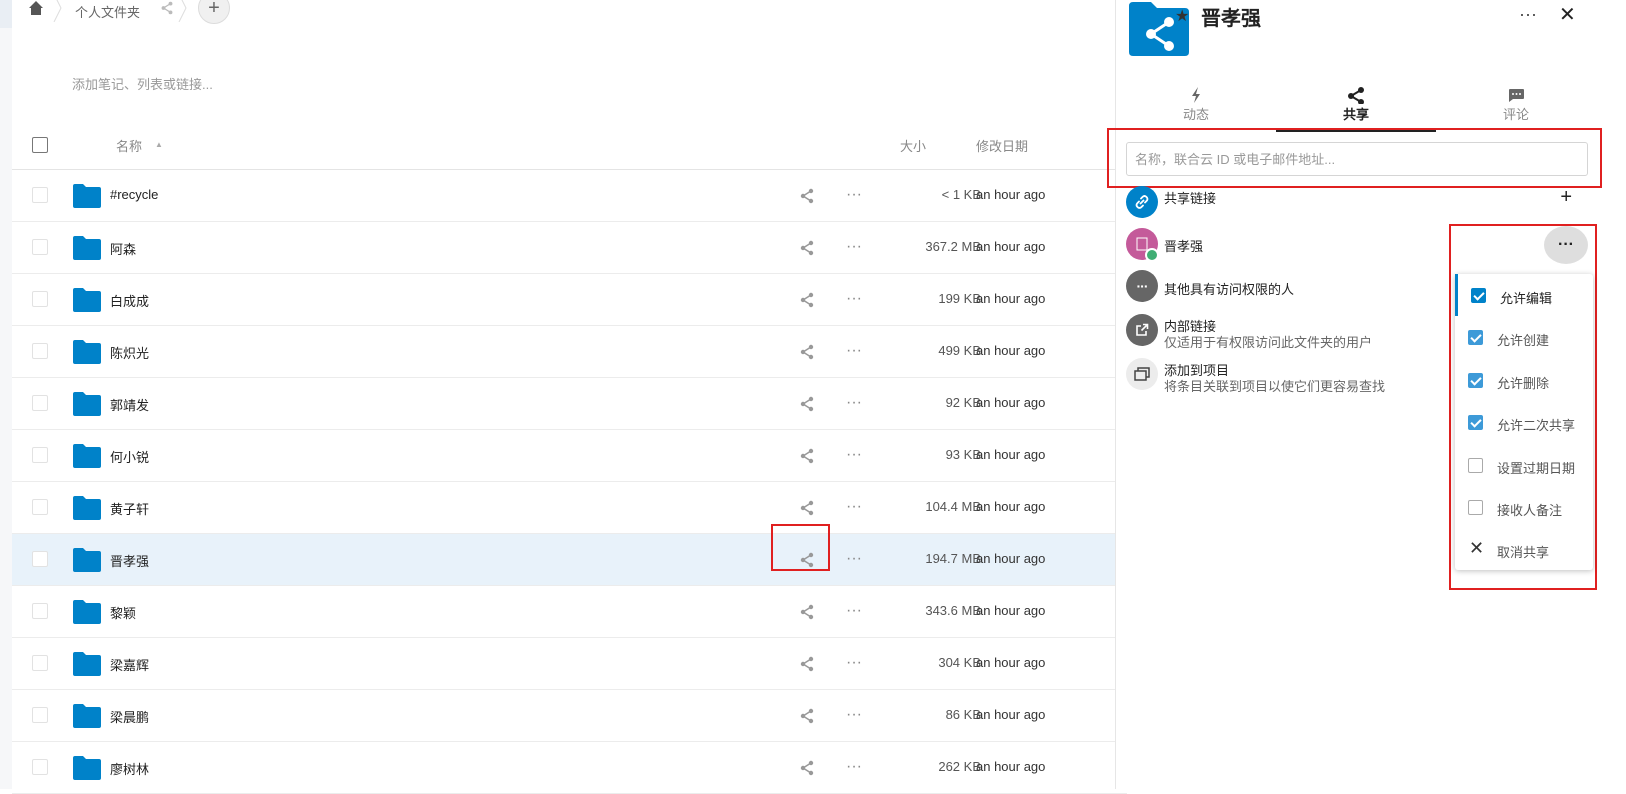 The height and width of the screenshot is (794, 1626). Describe the element at coordinates (129, 508) in the screenshot. I see `file-name: 黄子轩` at that location.